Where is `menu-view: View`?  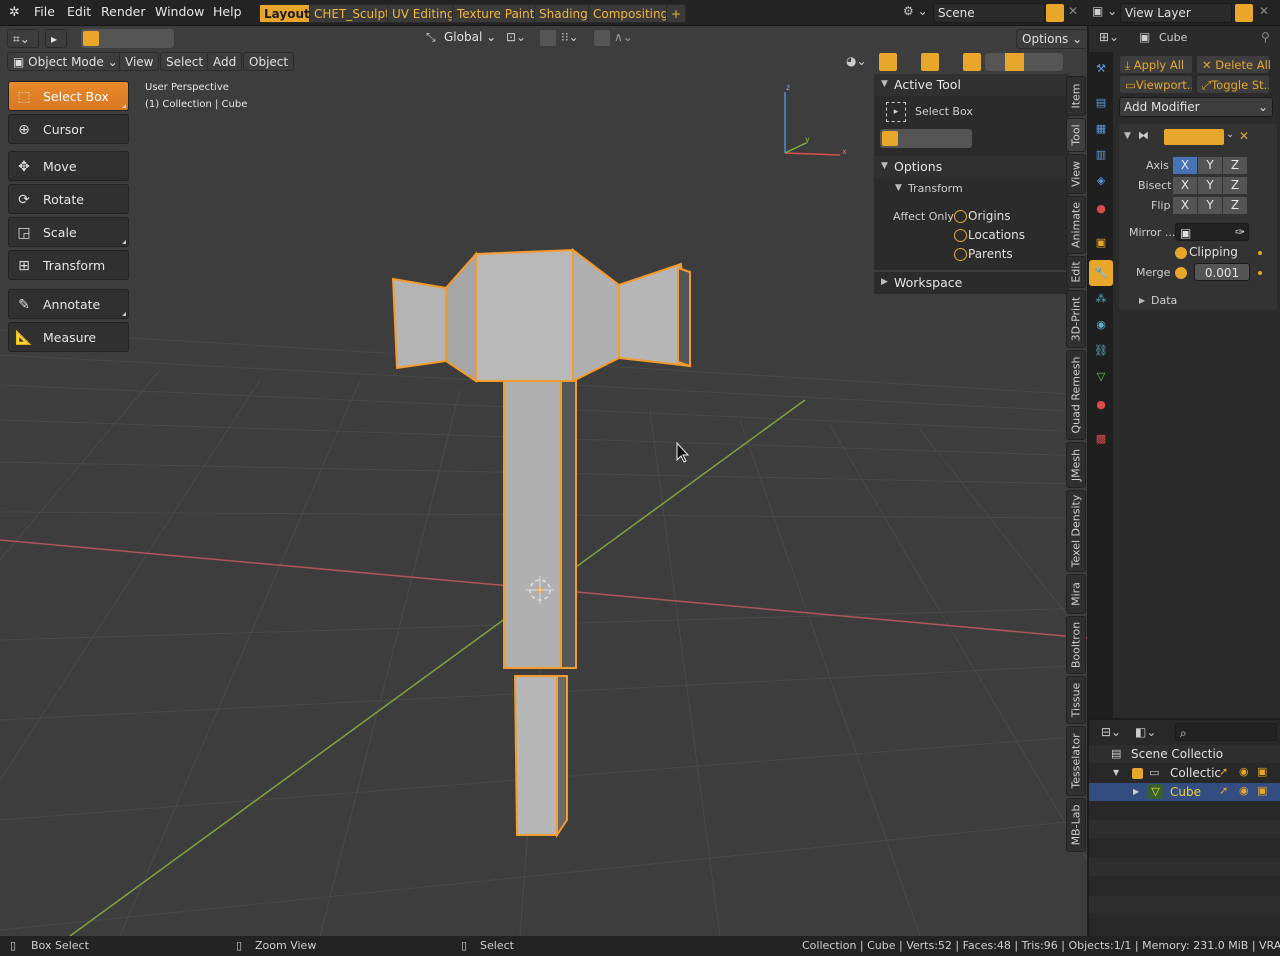 menu-view: View is located at coordinates (139, 61).